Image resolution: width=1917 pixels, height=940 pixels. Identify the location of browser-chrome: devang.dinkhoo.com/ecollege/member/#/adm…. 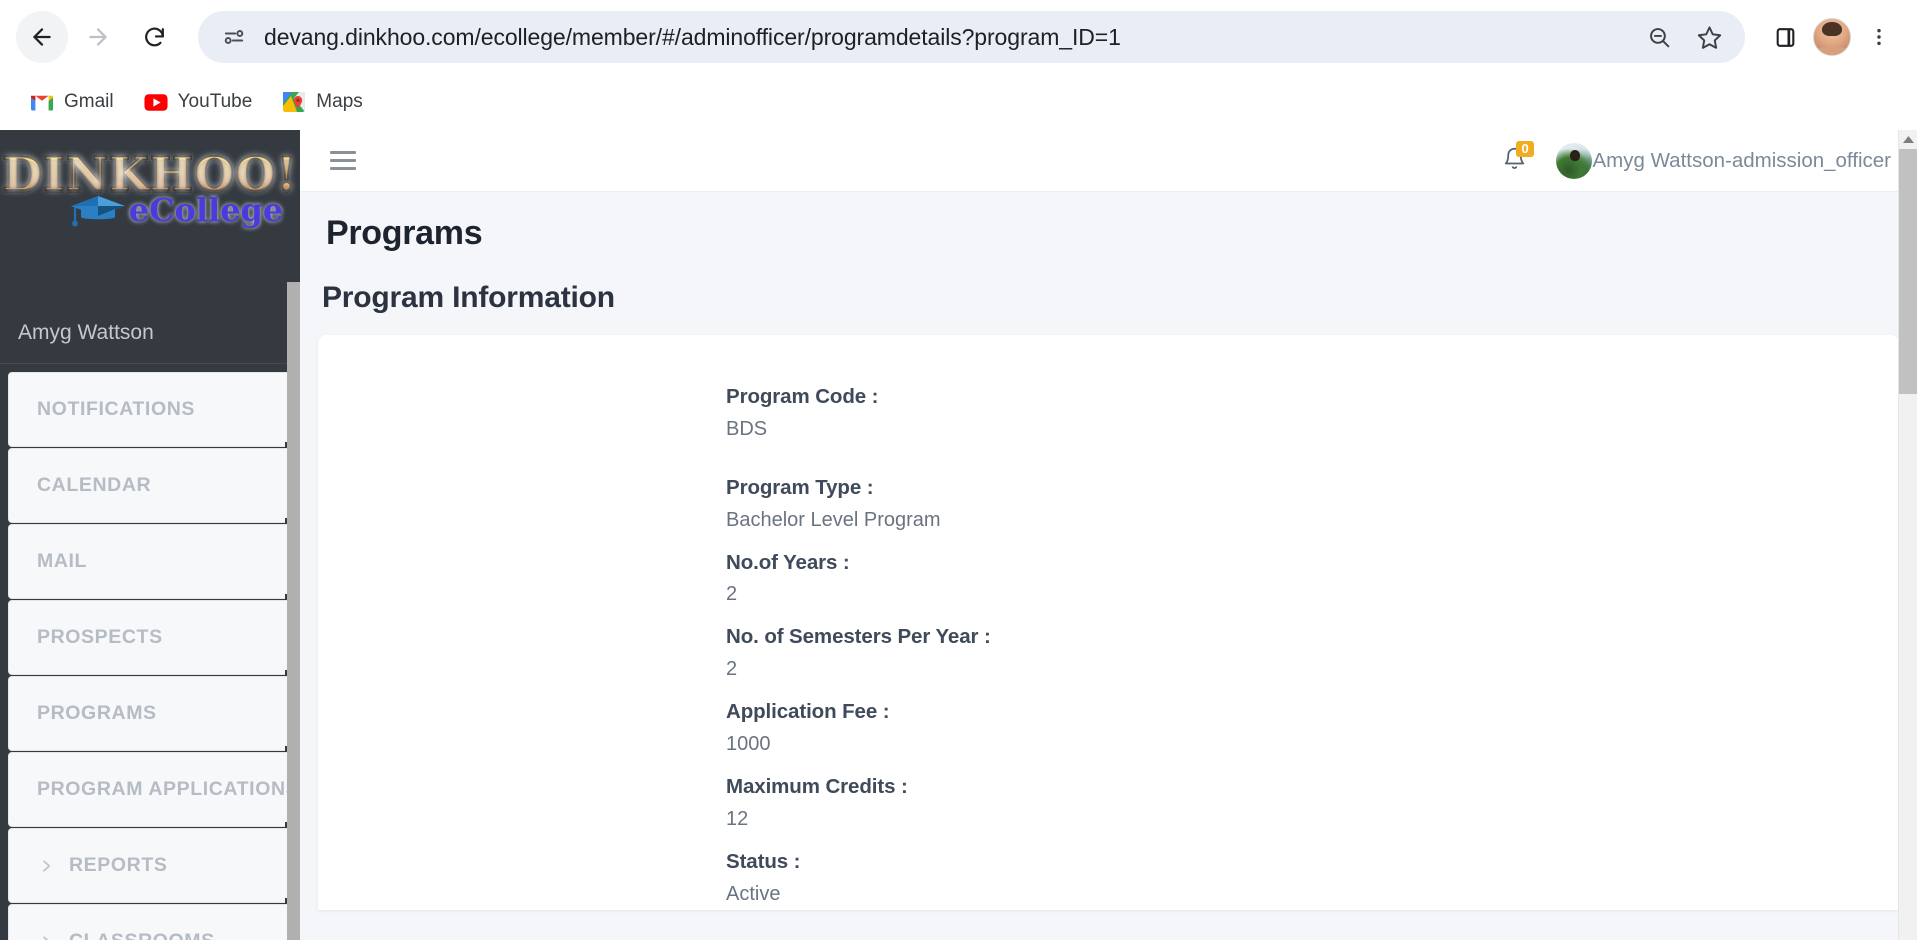
(958, 65).